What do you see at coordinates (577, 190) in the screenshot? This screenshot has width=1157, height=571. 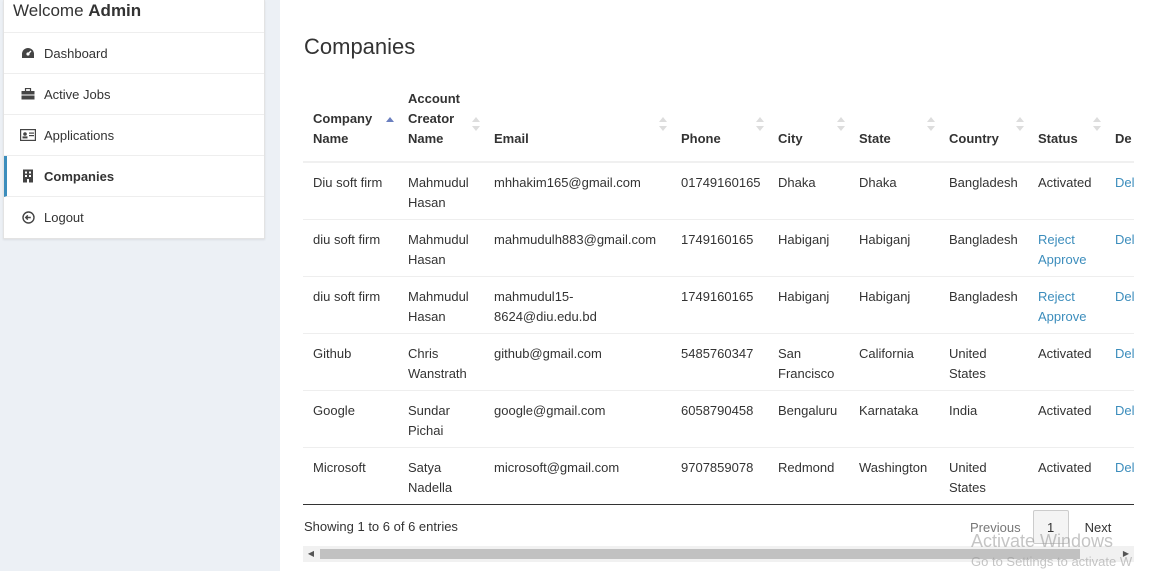 I see `cell-email: mhhakim165@gmail.com` at bounding box center [577, 190].